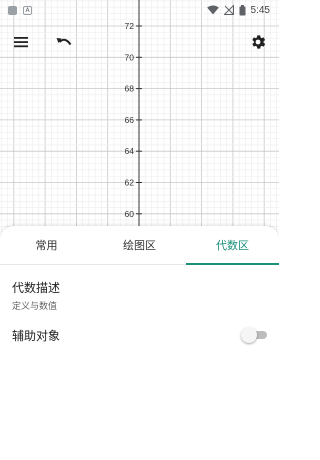 The image size is (320, 460). What do you see at coordinates (27, 10) in the screenshot?
I see `app-notification-icon: A` at bounding box center [27, 10].